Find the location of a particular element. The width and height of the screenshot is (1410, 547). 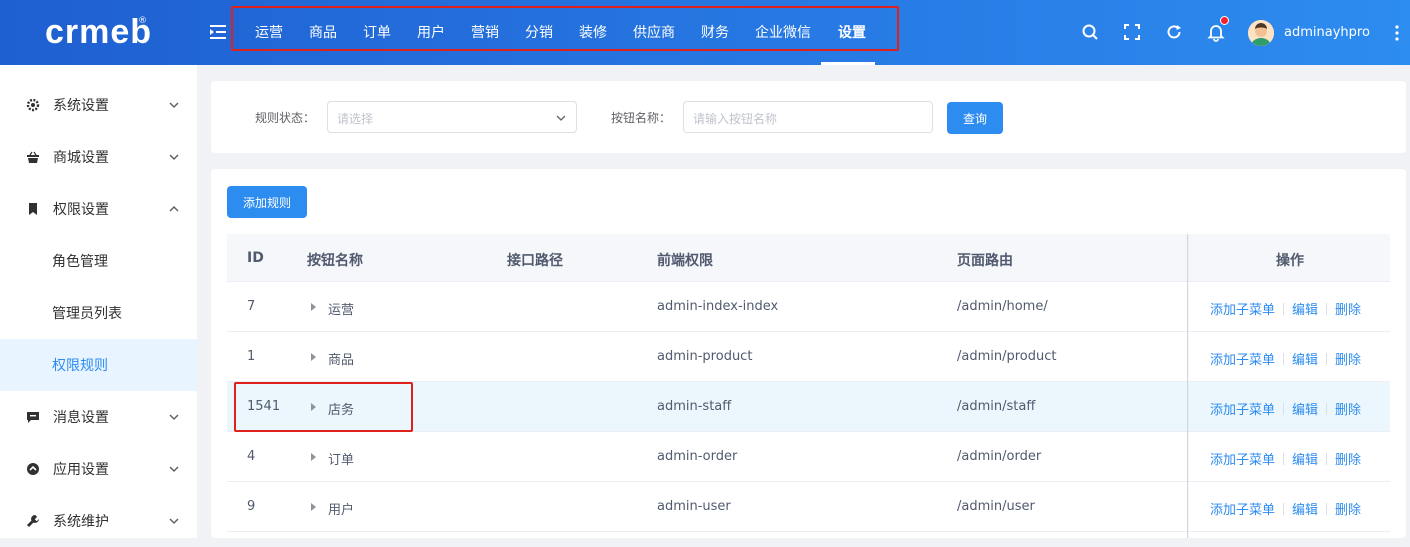

logo-text: crmeb is located at coordinates (98, 32).